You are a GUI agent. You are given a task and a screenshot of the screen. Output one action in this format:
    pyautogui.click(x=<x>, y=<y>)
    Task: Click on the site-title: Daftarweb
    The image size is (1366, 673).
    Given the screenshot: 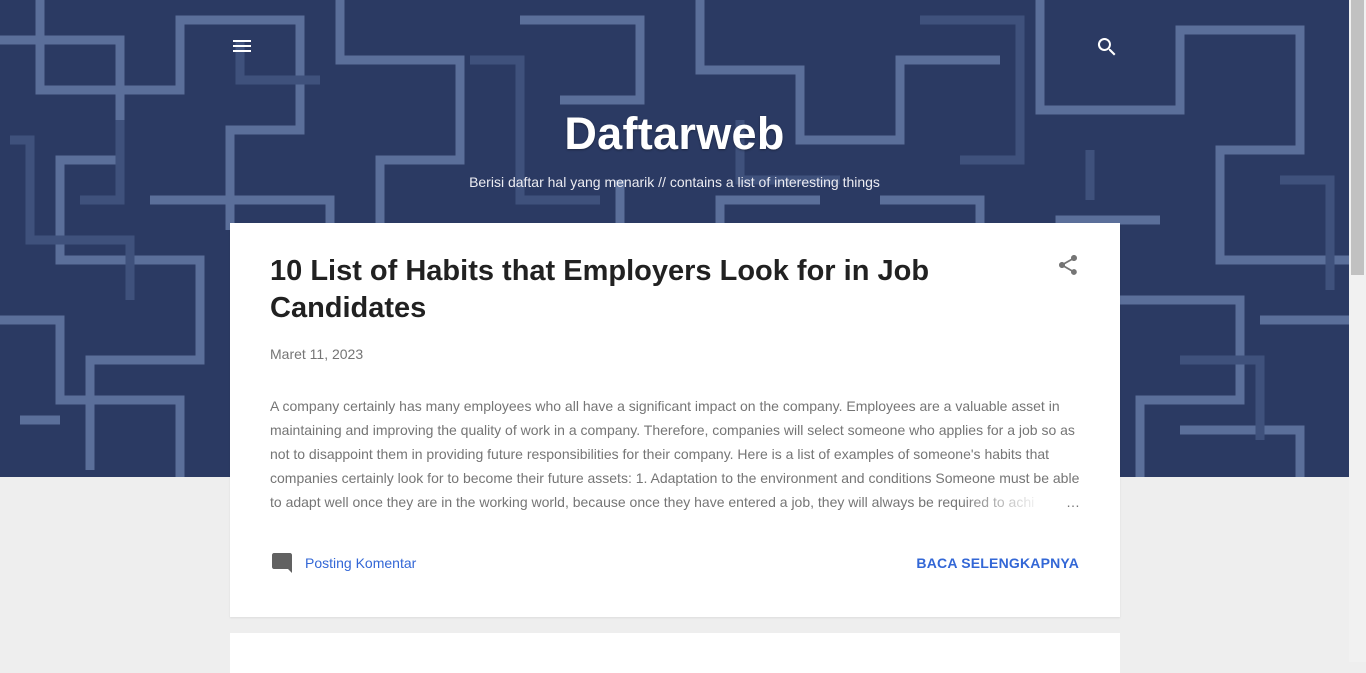 What is the action you would take?
    pyautogui.click(x=674, y=134)
    